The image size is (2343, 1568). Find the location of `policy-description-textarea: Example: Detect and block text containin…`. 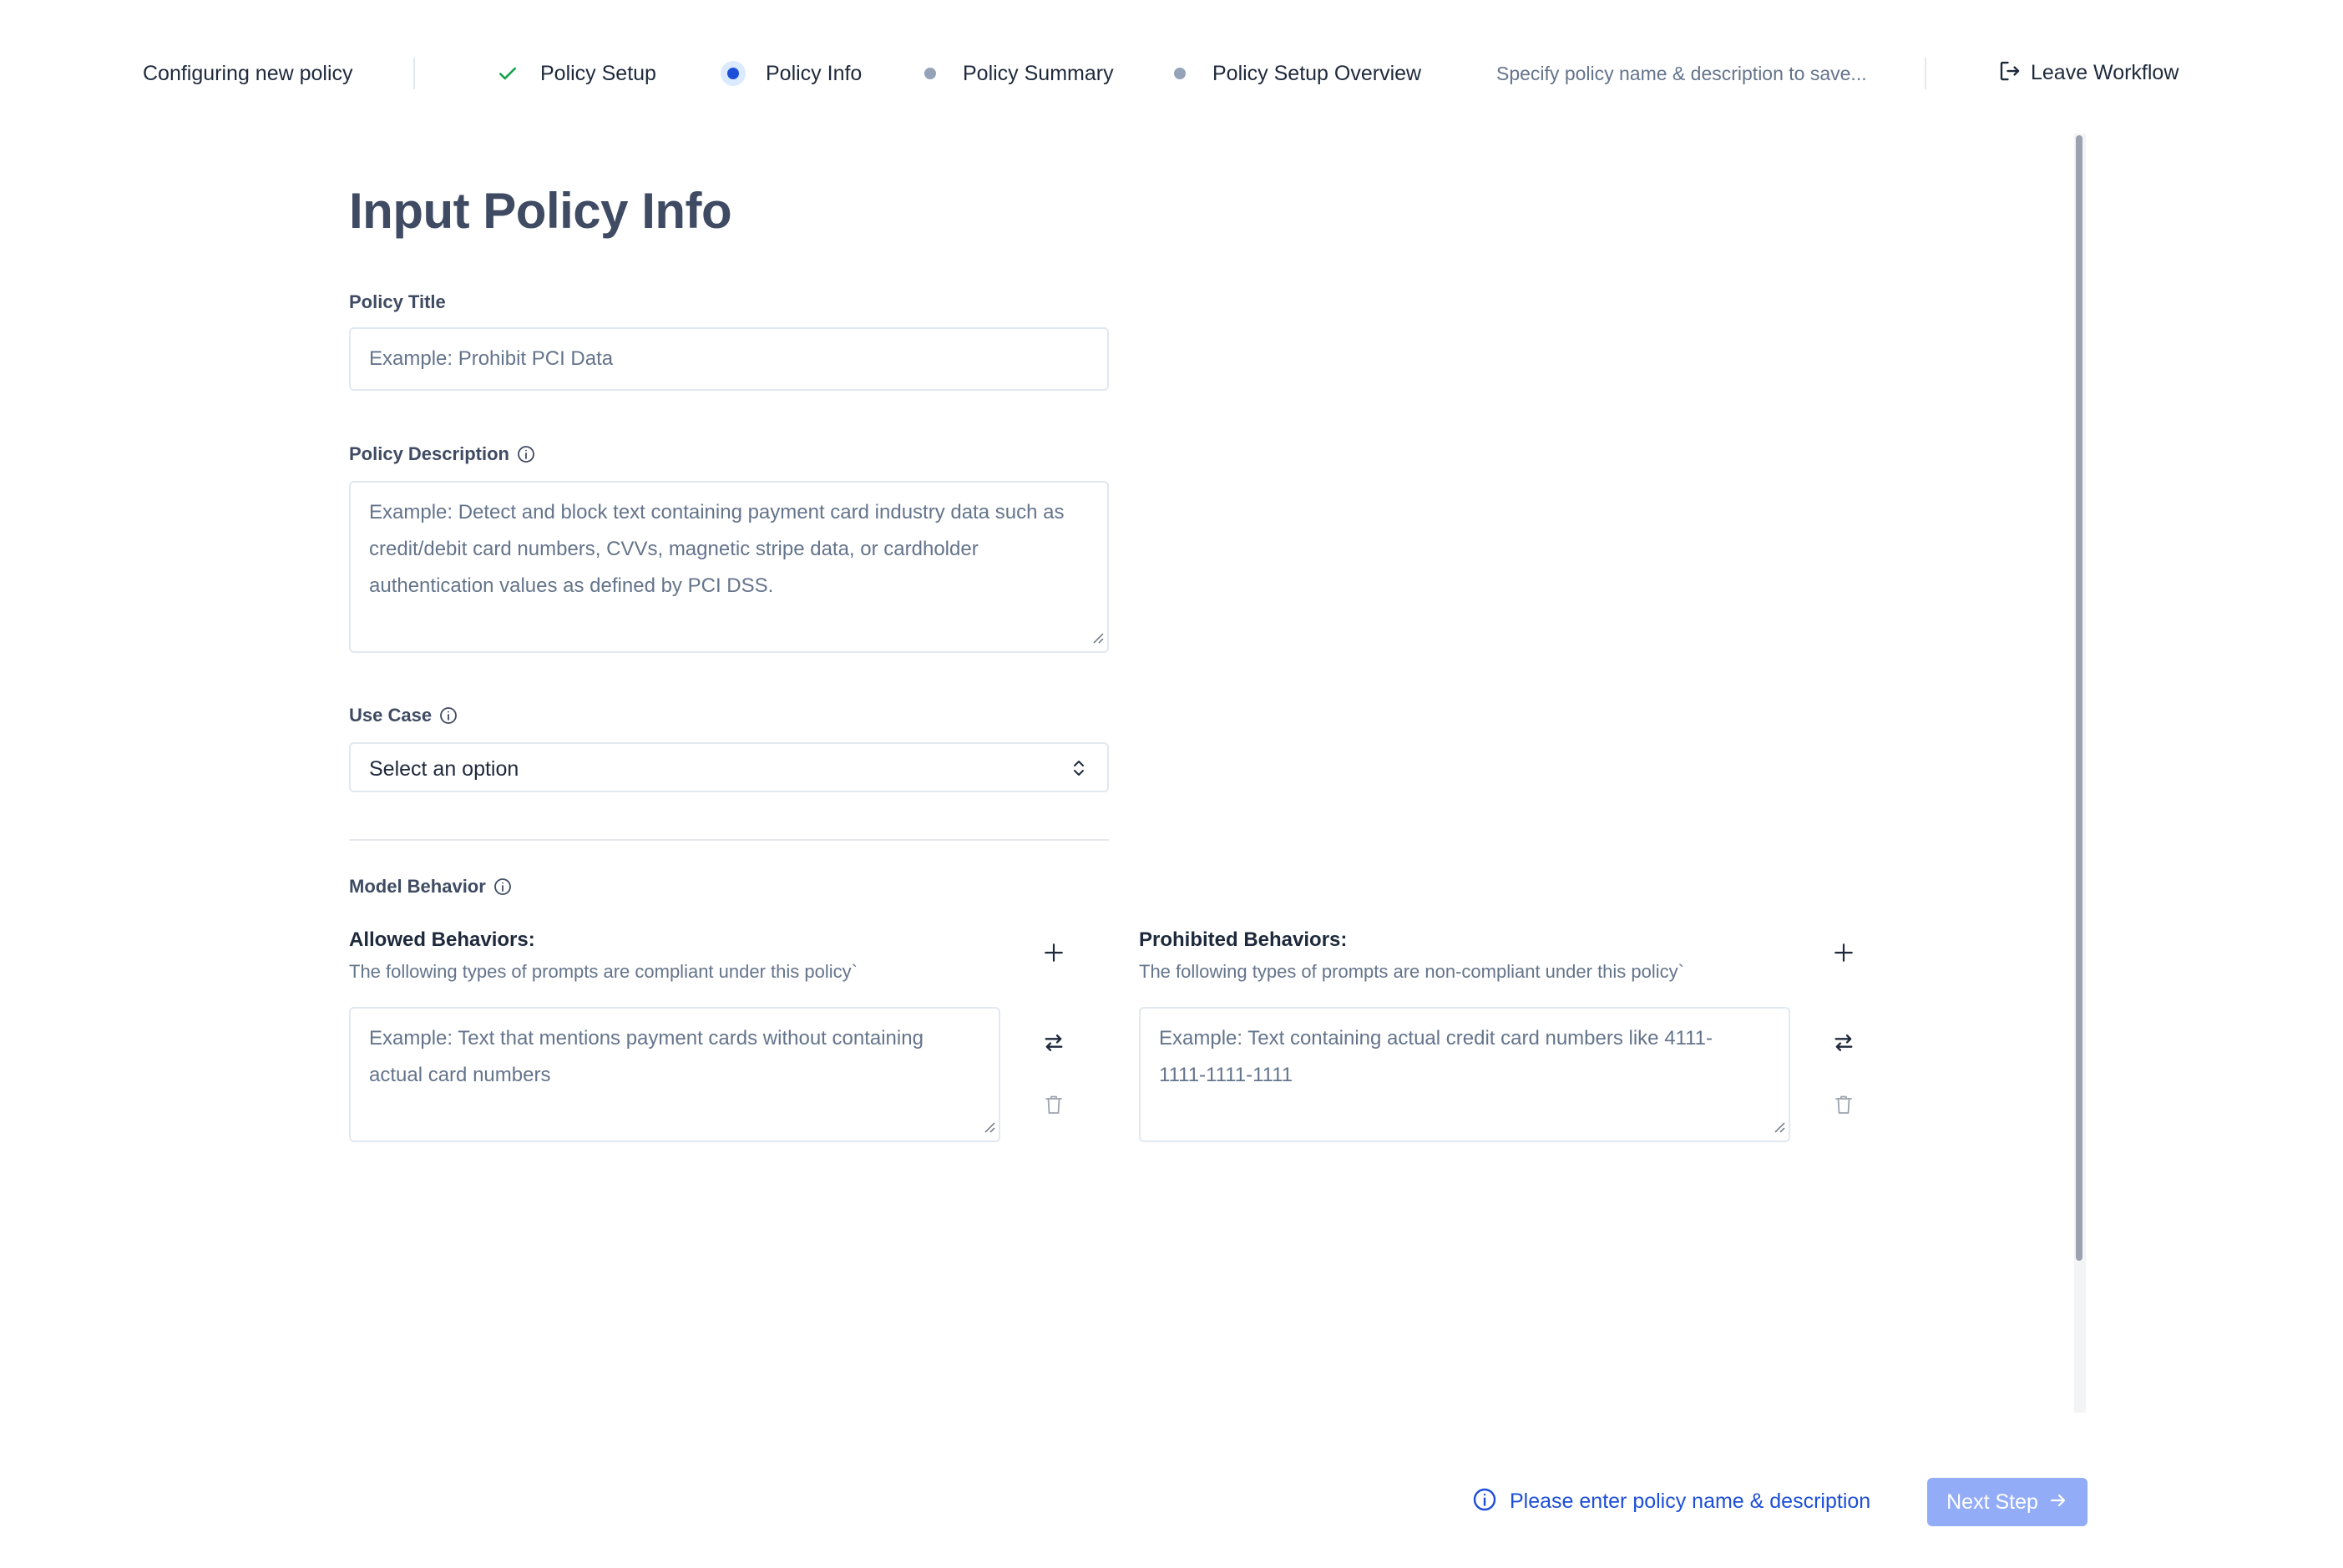

policy-description-textarea: Example: Detect and block text containin… is located at coordinates (729, 567).